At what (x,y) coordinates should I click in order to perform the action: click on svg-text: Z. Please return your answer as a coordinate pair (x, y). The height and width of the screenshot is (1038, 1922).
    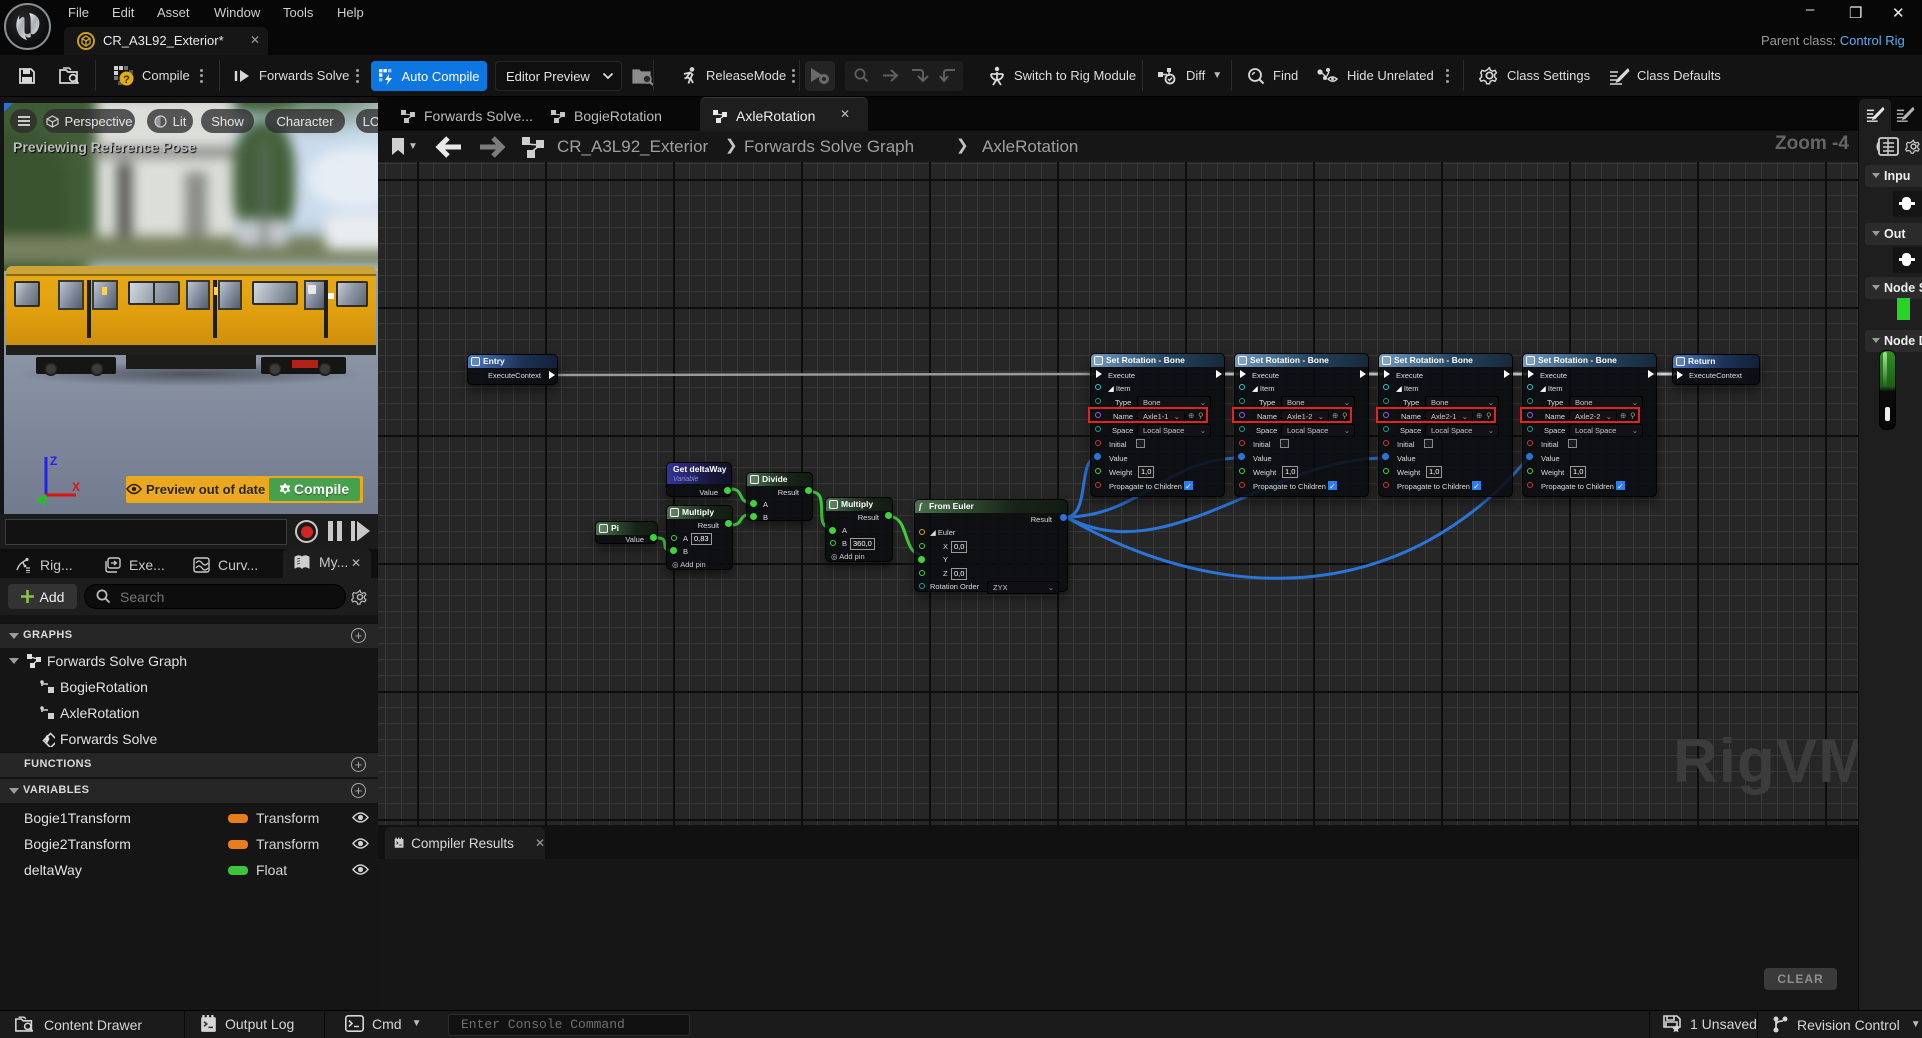
    Looking at the image, I should click on (53, 461).